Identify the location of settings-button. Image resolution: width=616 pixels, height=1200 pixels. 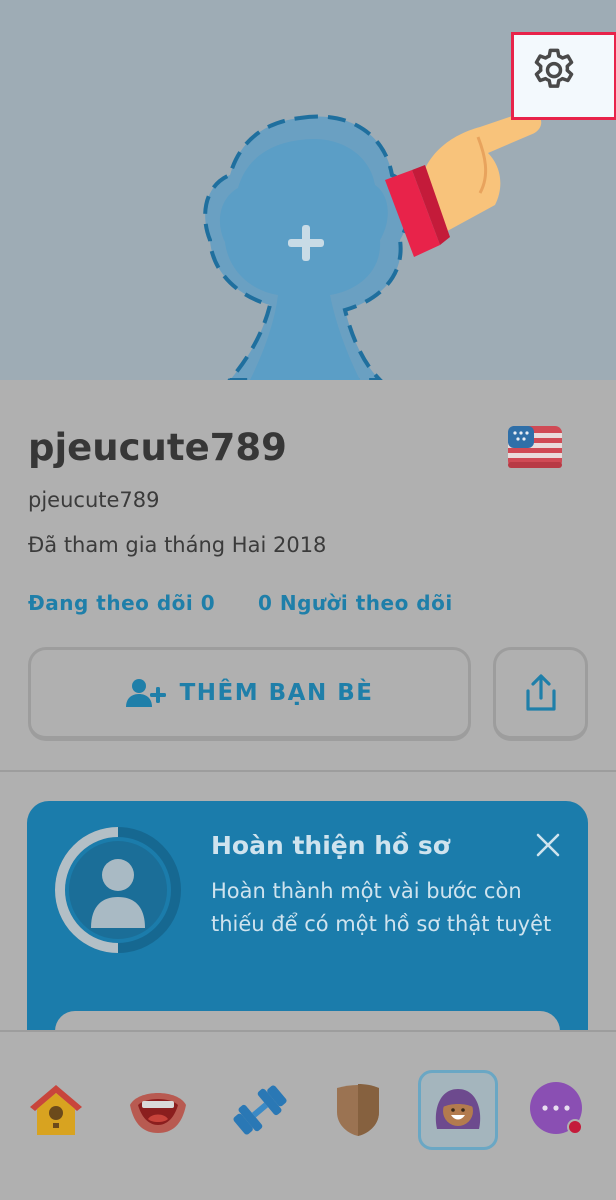
(563, 76).